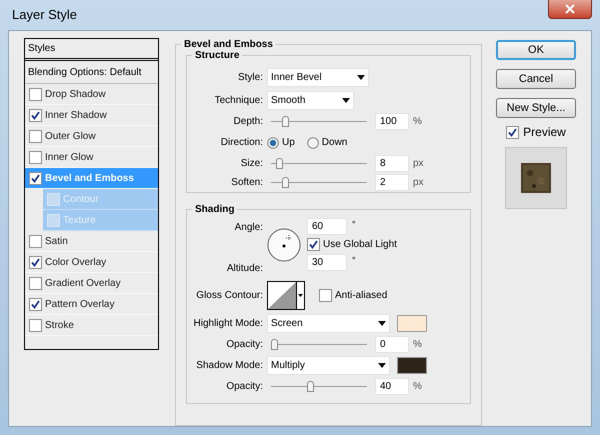 The width and height of the screenshot is (600, 435). Describe the element at coordinates (228, 324) in the screenshot. I see `field-label: Highlight Mode:` at that location.